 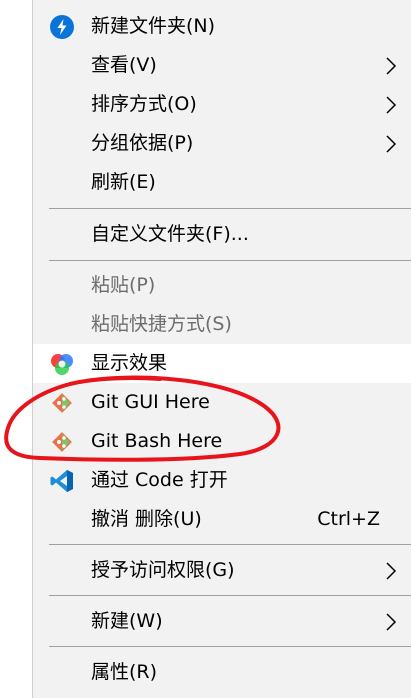 I want to click on menu-item-label: 新建(W), so click(x=127, y=621).